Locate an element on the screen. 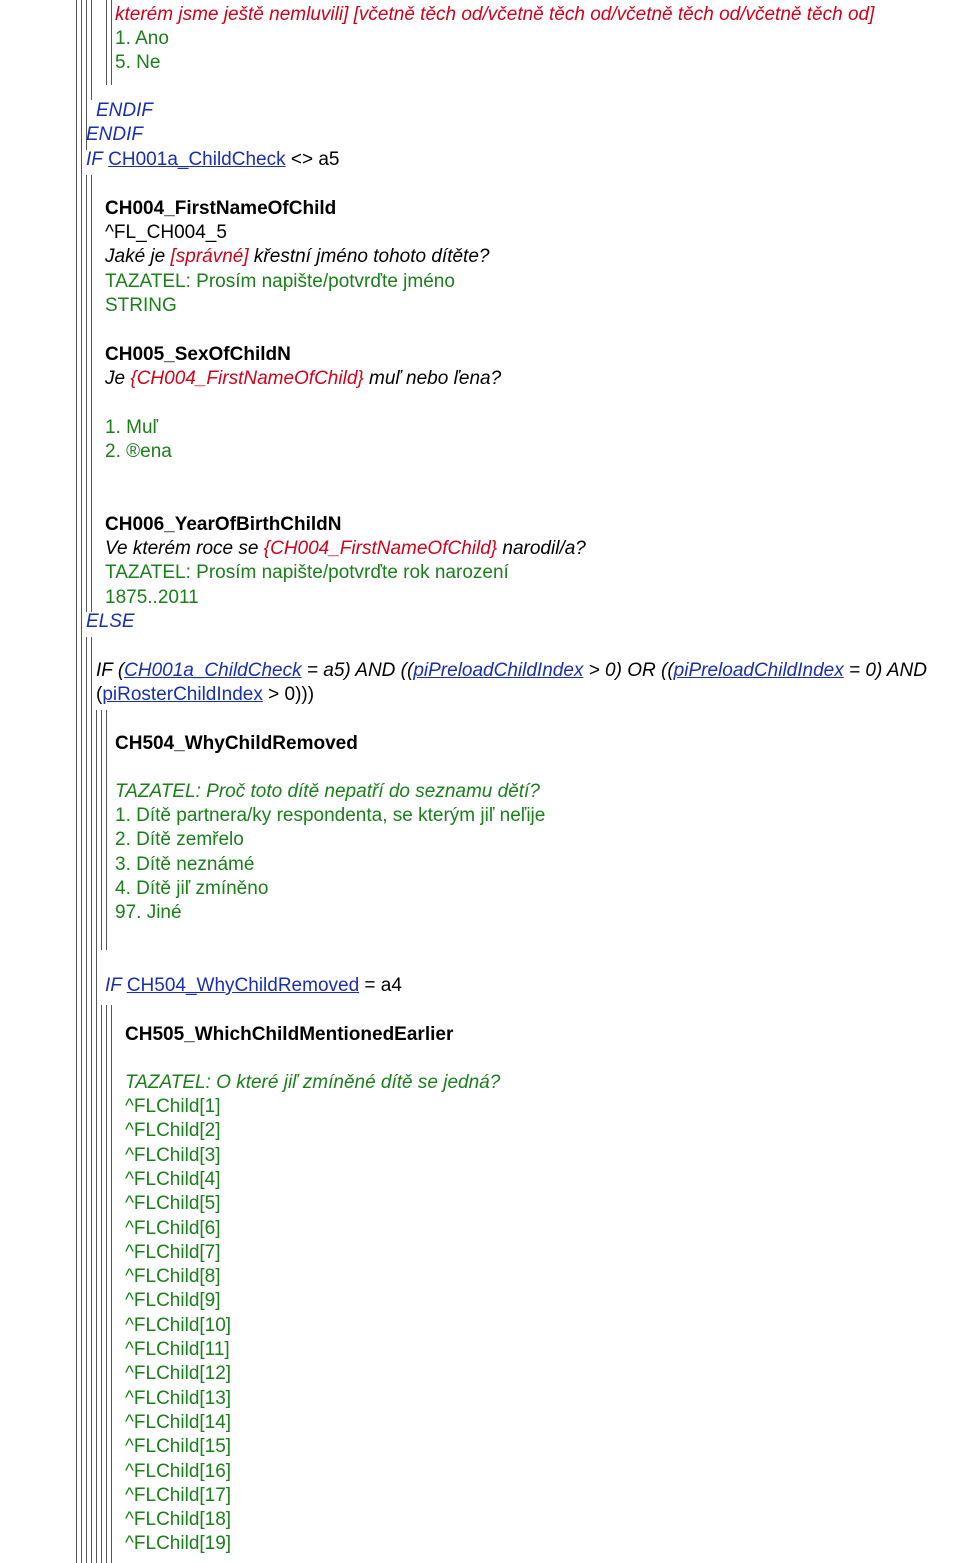  answer-option: ^FLChild[10] is located at coordinates (178, 1325).